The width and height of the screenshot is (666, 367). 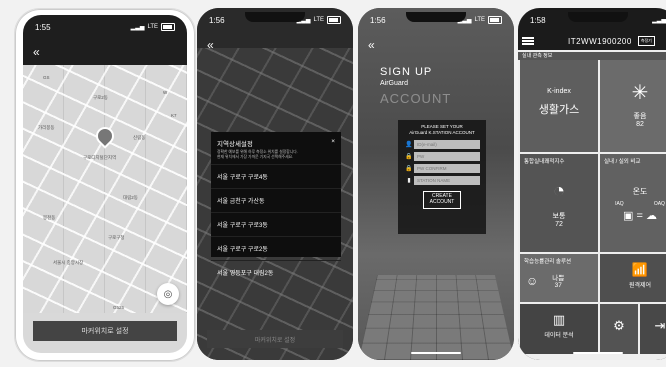 I want to click on current-location-icon: ◎, so click(x=168, y=294).